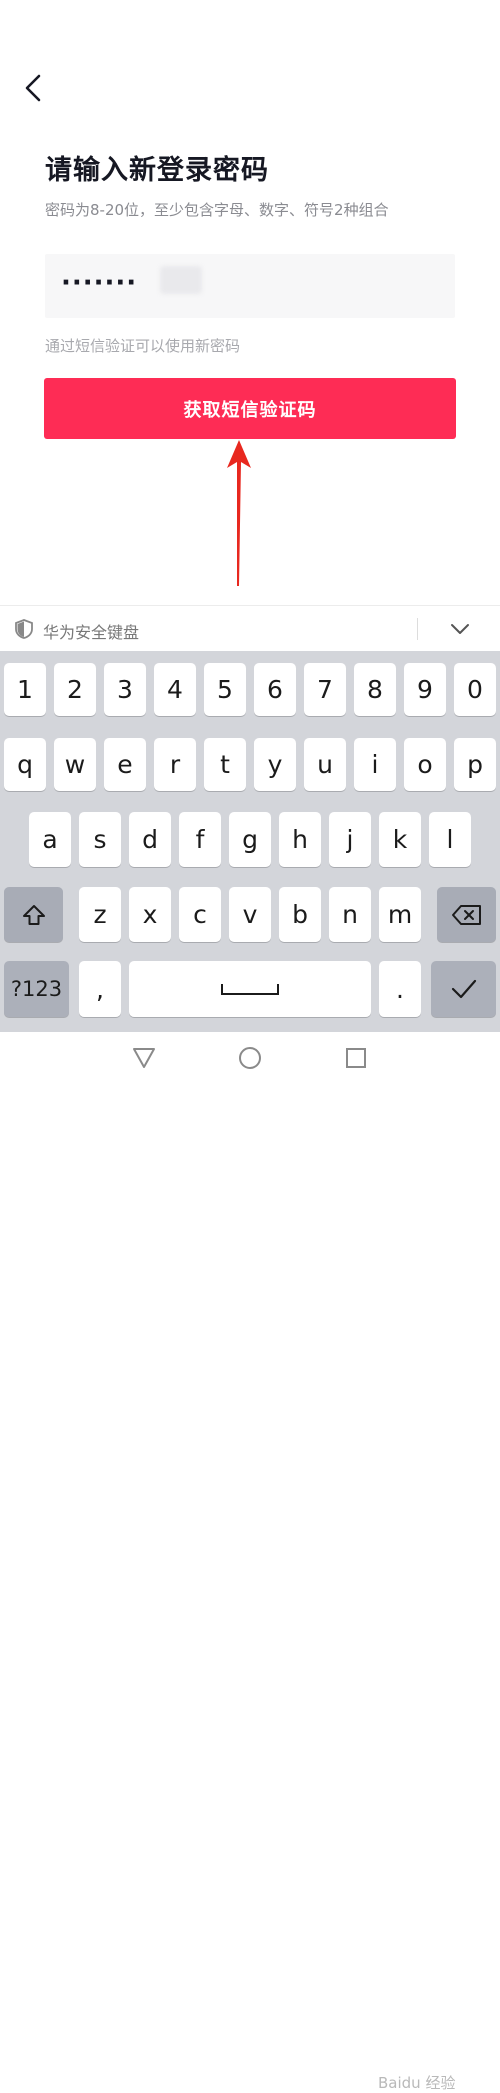 The image size is (500, 2093). I want to click on key: t, so click(225, 764).